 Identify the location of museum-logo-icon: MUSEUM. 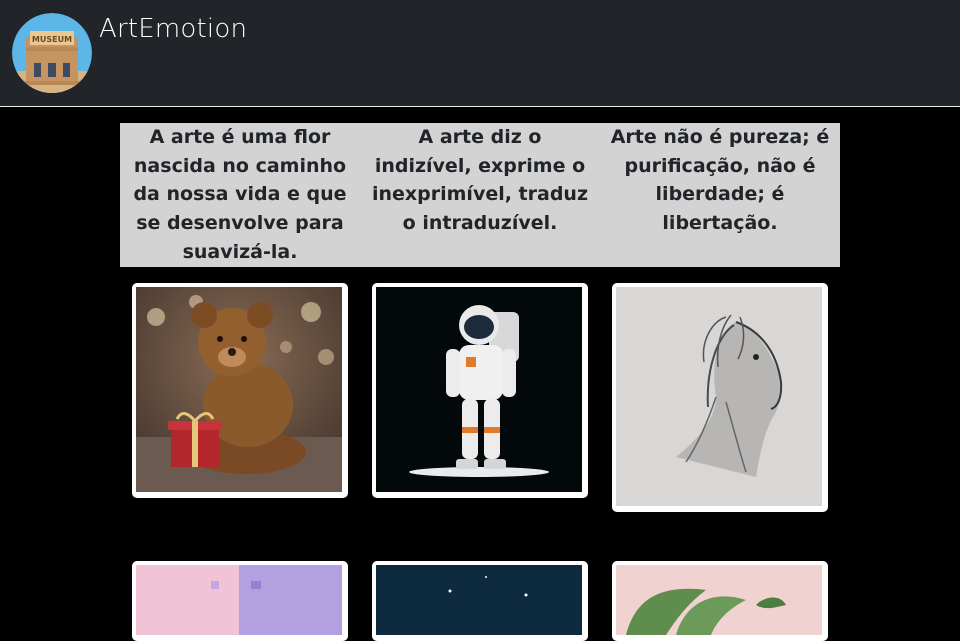
(52, 53).